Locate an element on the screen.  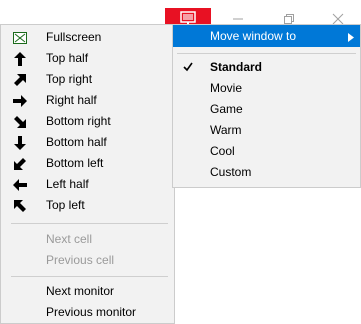
submenu-item-label: Standard is located at coordinates (236, 67).